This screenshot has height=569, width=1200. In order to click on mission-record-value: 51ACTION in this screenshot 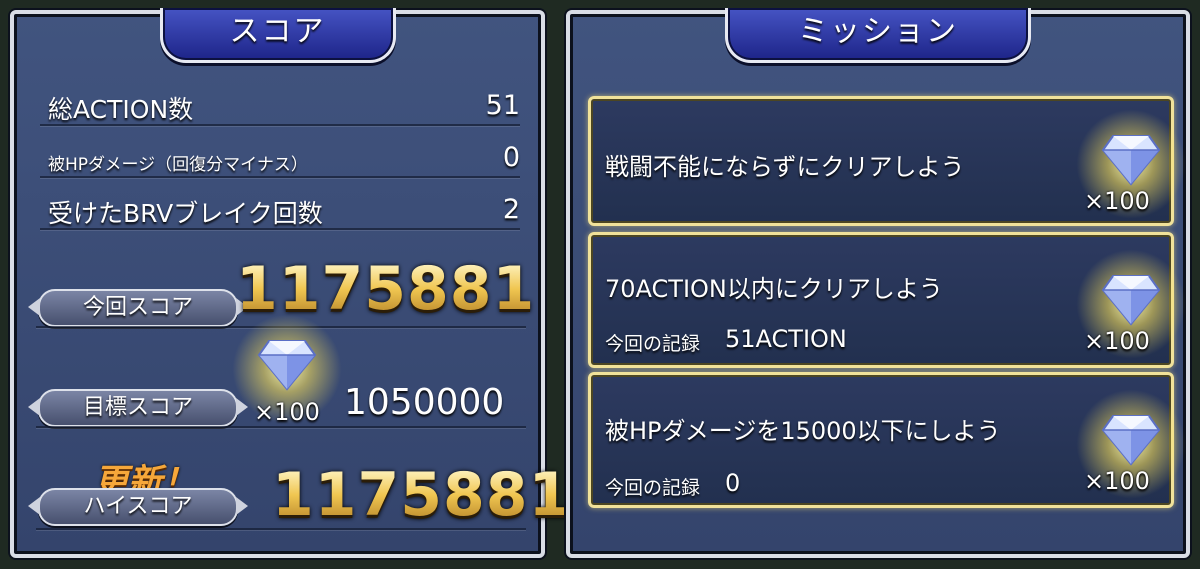, I will do `click(786, 339)`.